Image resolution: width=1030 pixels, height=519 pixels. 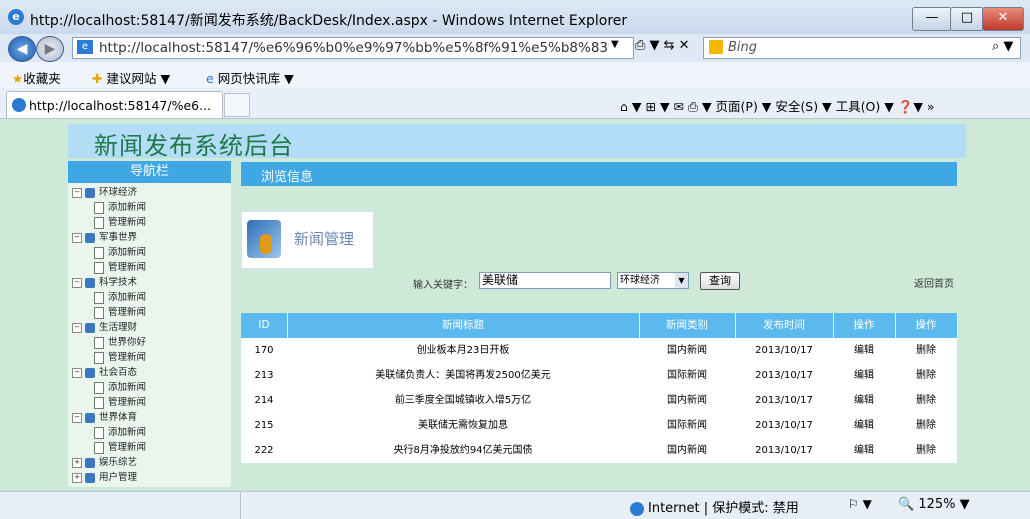 I want to click on nav-section: + 用户管理, so click(x=151, y=477).